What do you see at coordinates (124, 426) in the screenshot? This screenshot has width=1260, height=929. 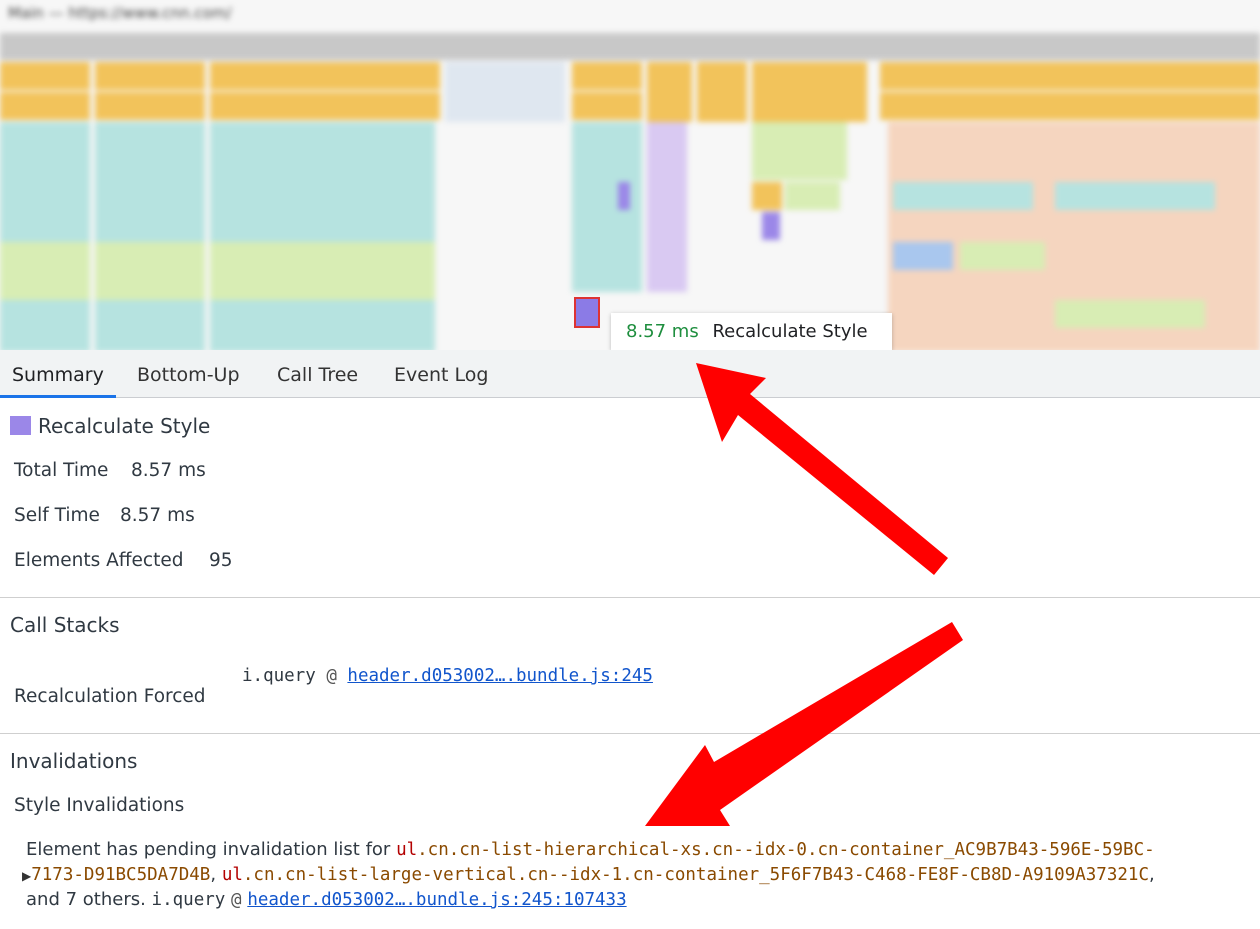 I see `event-title: Recalculate Style` at bounding box center [124, 426].